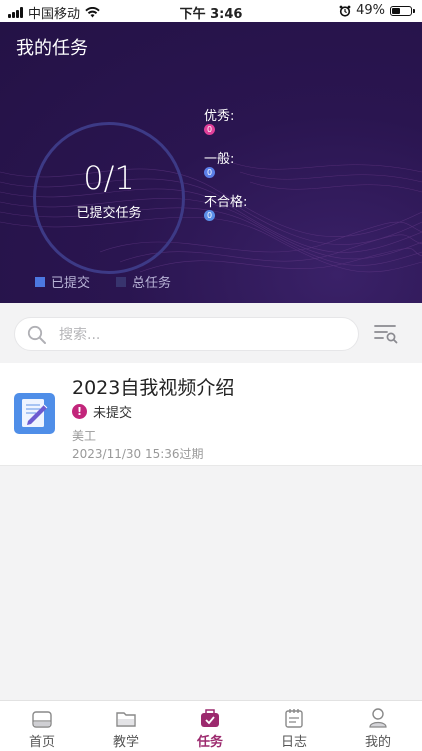  What do you see at coordinates (40, 281) in the screenshot?
I see `legend-submitted-swatch` at bounding box center [40, 281].